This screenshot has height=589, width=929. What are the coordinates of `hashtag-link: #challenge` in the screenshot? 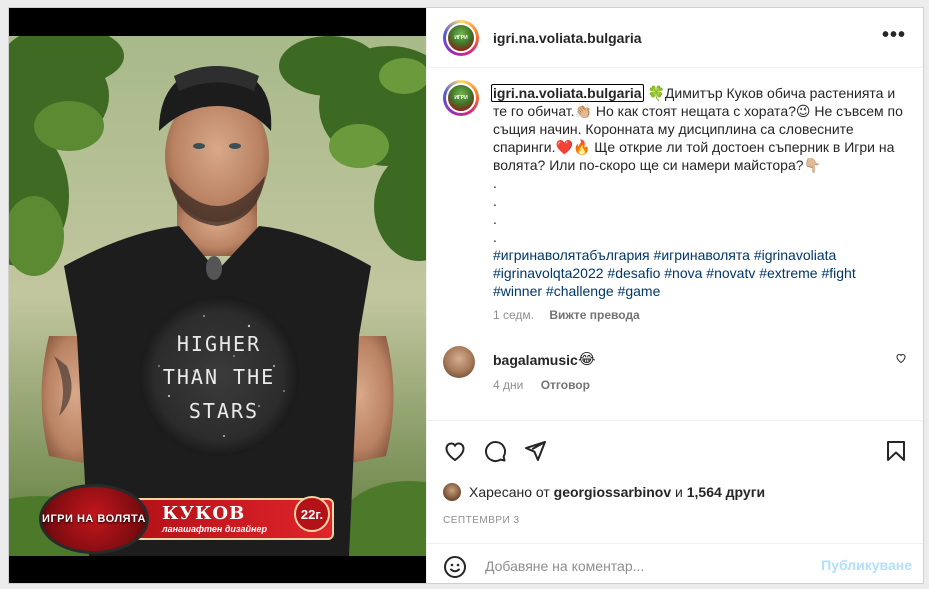 It's located at (580, 291).